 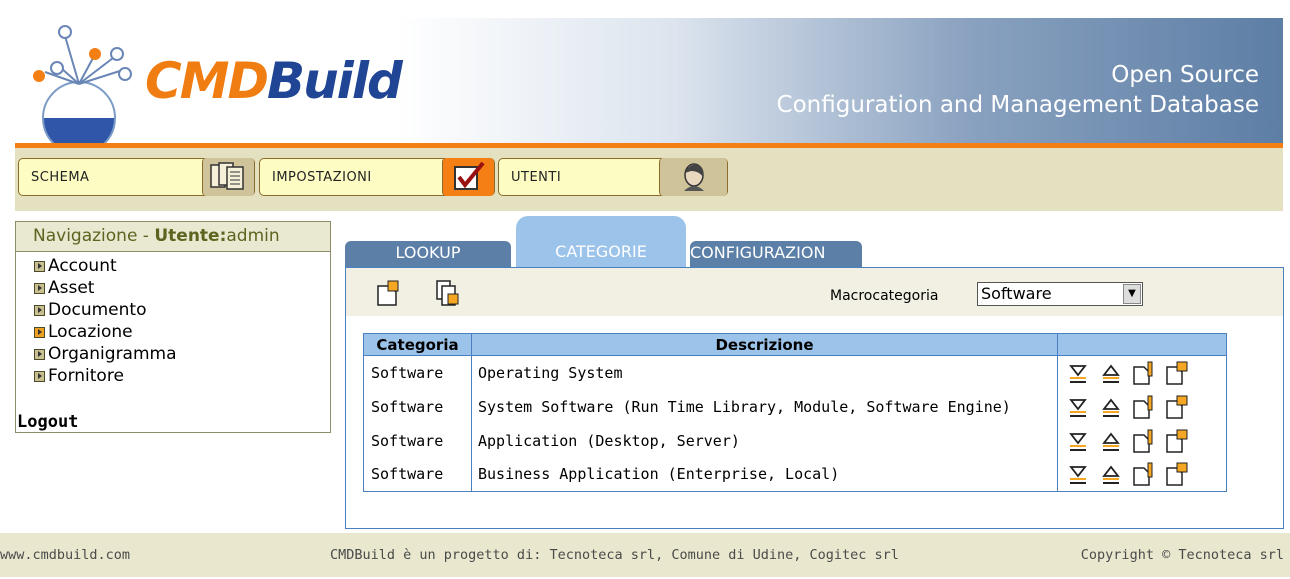 What do you see at coordinates (136, 177) in the screenshot?
I see `schema-button: SCHEMA` at bounding box center [136, 177].